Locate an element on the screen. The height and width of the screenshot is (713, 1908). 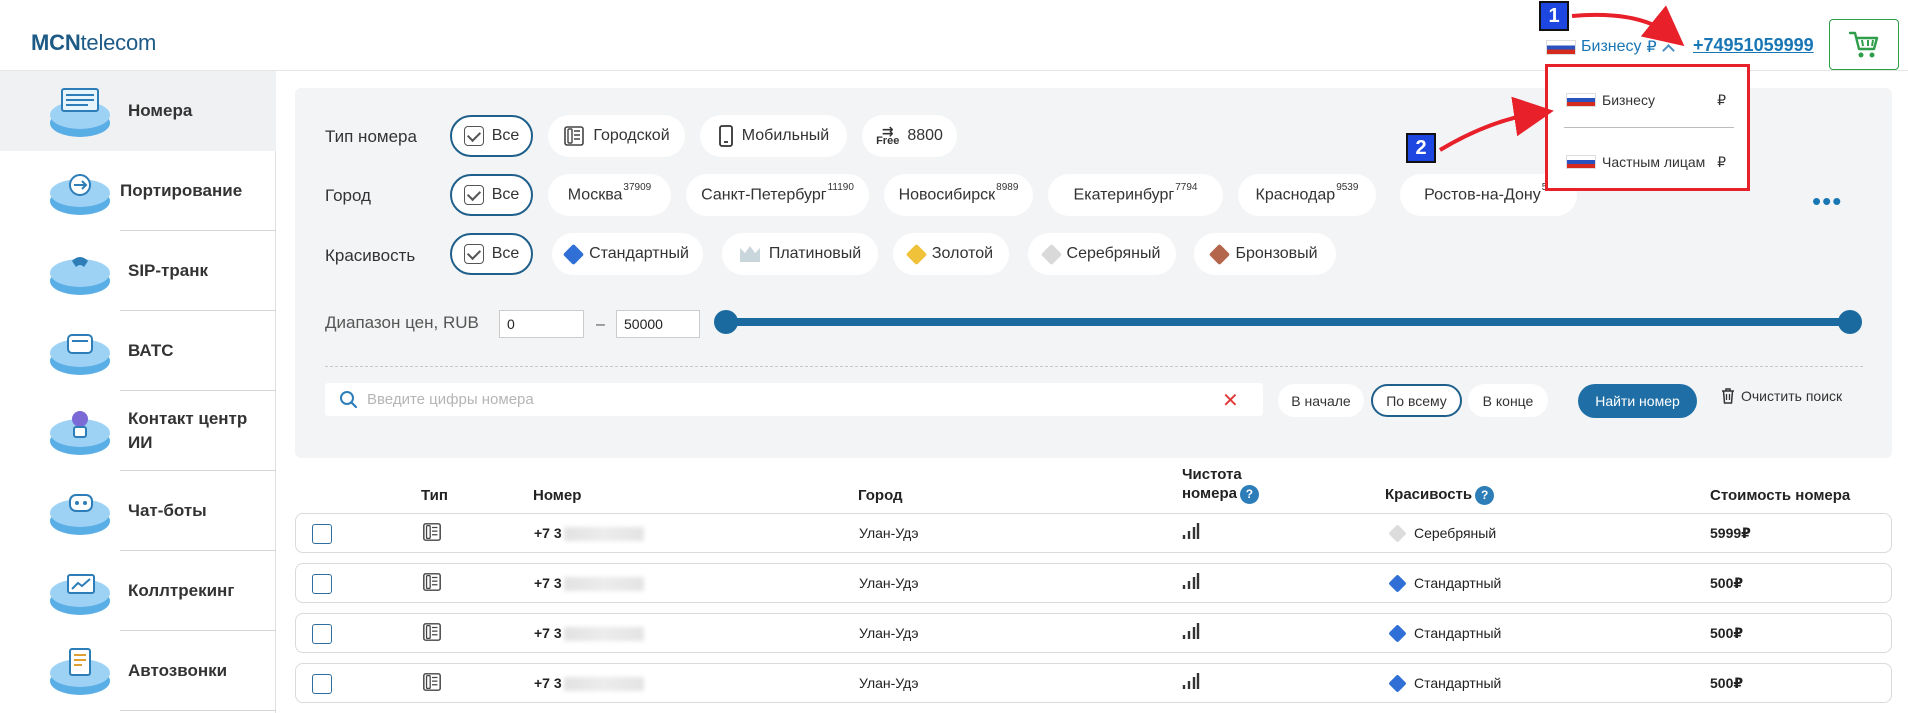
chip-label: Городской is located at coordinates (631, 135).